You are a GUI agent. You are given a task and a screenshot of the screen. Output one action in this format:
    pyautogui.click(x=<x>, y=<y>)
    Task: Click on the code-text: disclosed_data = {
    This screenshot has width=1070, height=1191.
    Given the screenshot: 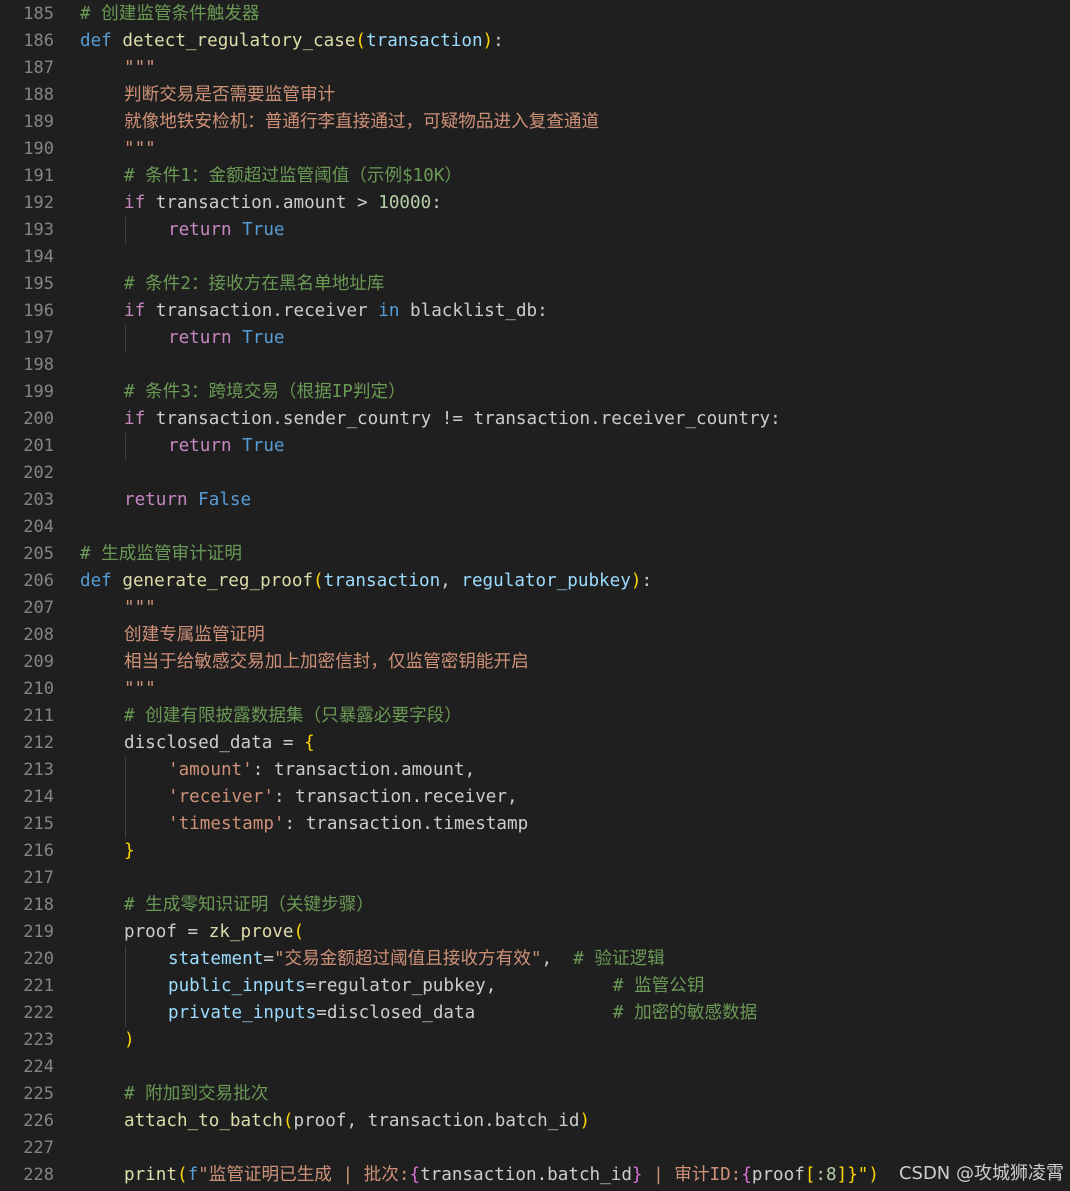 What is the action you would take?
    pyautogui.click(x=219, y=743)
    